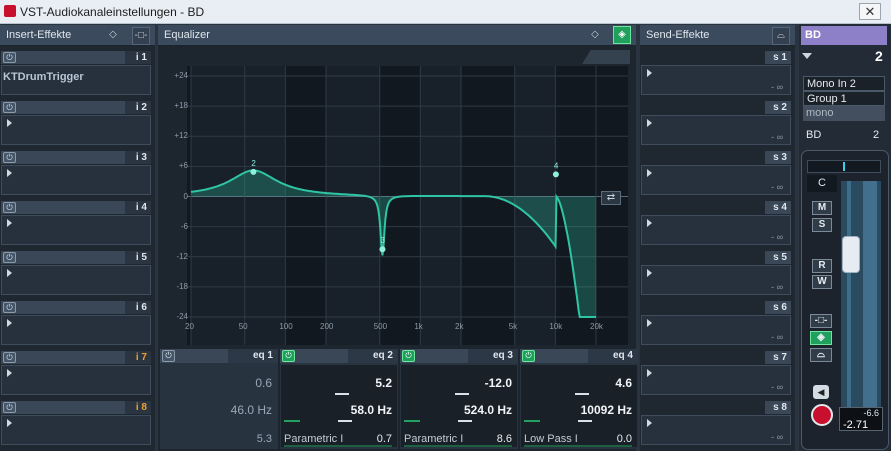  What do you see at coordinates (504, 439) in the screenshot?
I see `eq-q-value: 8.6` at bounding box center [504, 439].